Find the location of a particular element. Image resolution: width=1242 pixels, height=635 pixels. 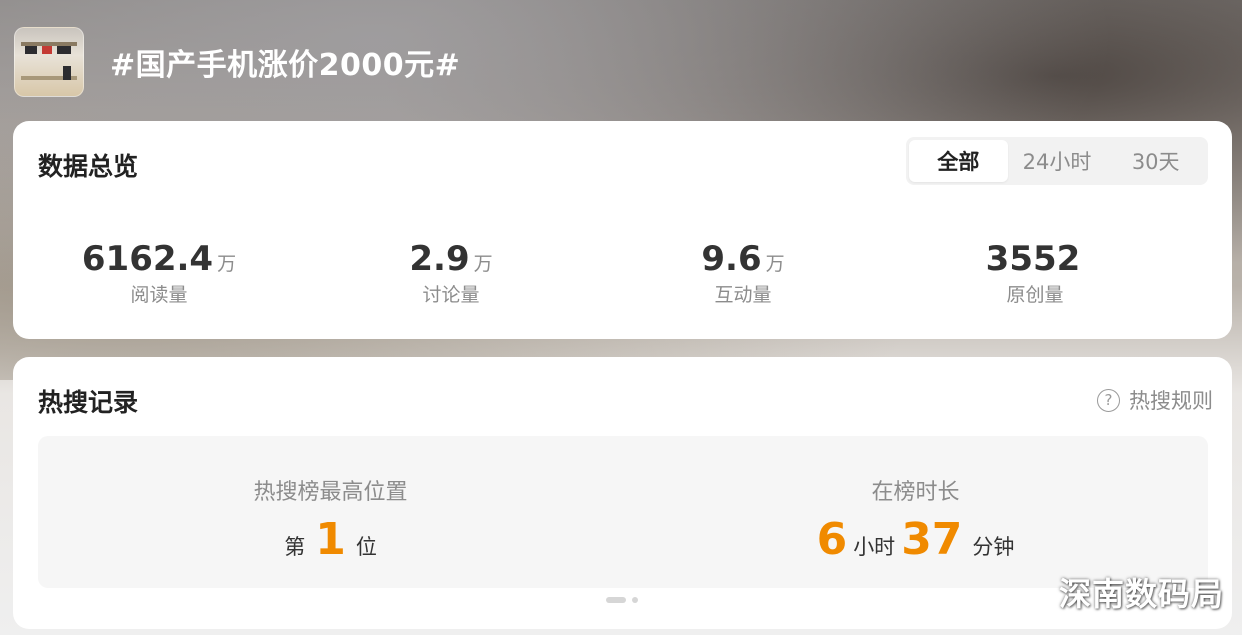

stat-reads: 6162.4 万 阅读量 is located at coordinates (159, 273).